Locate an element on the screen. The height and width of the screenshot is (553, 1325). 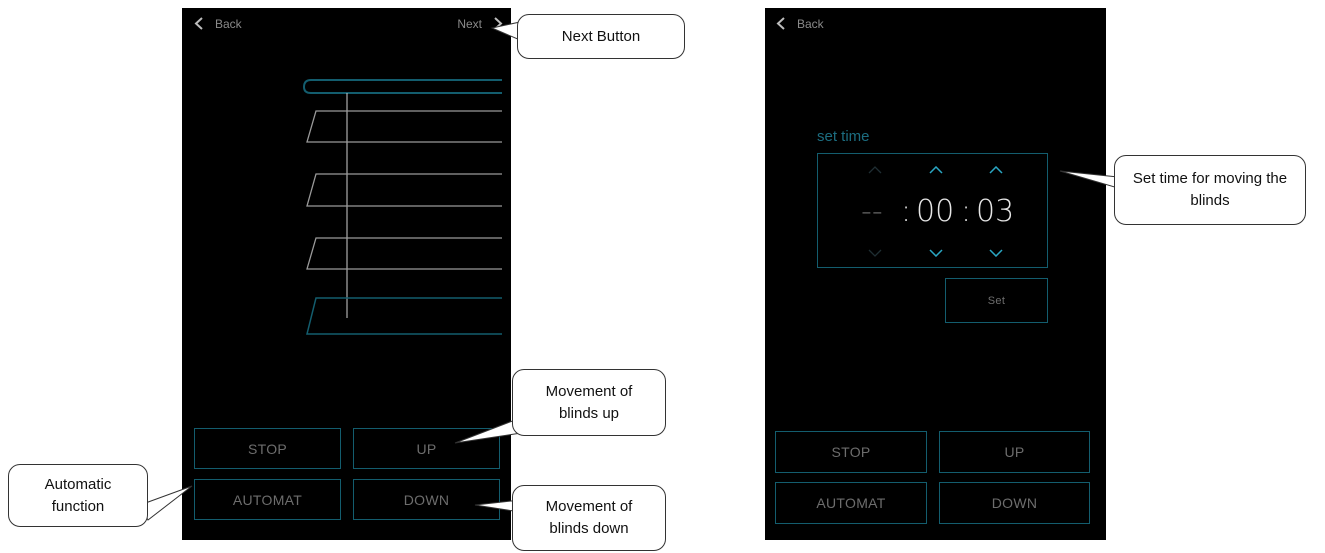
set-time-callout: Set time for moving the blinds is located at coordinates (1210, 190).